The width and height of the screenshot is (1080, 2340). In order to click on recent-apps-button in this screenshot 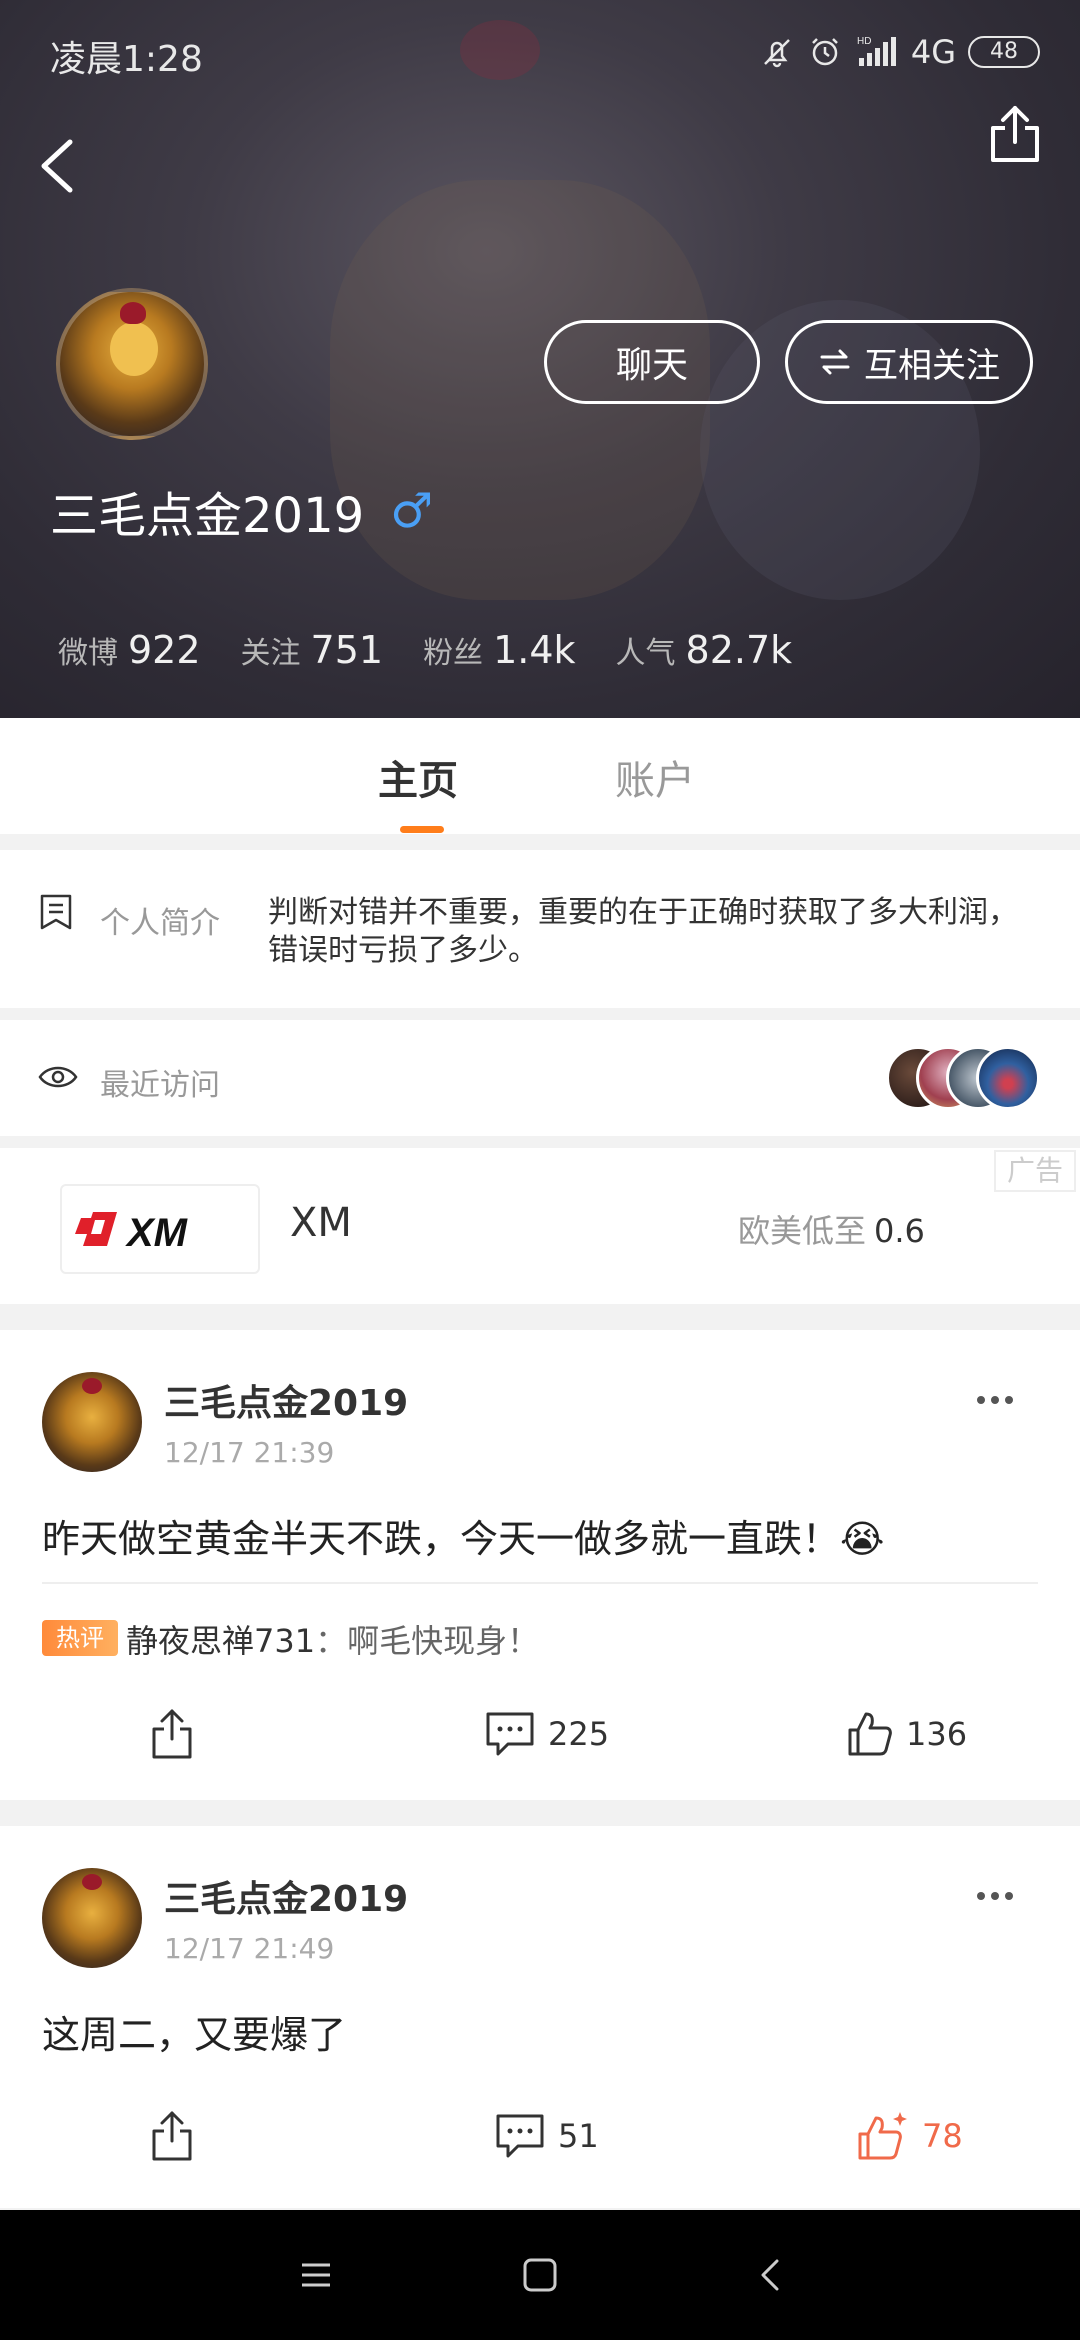, I will do `click(316, 2275)`.